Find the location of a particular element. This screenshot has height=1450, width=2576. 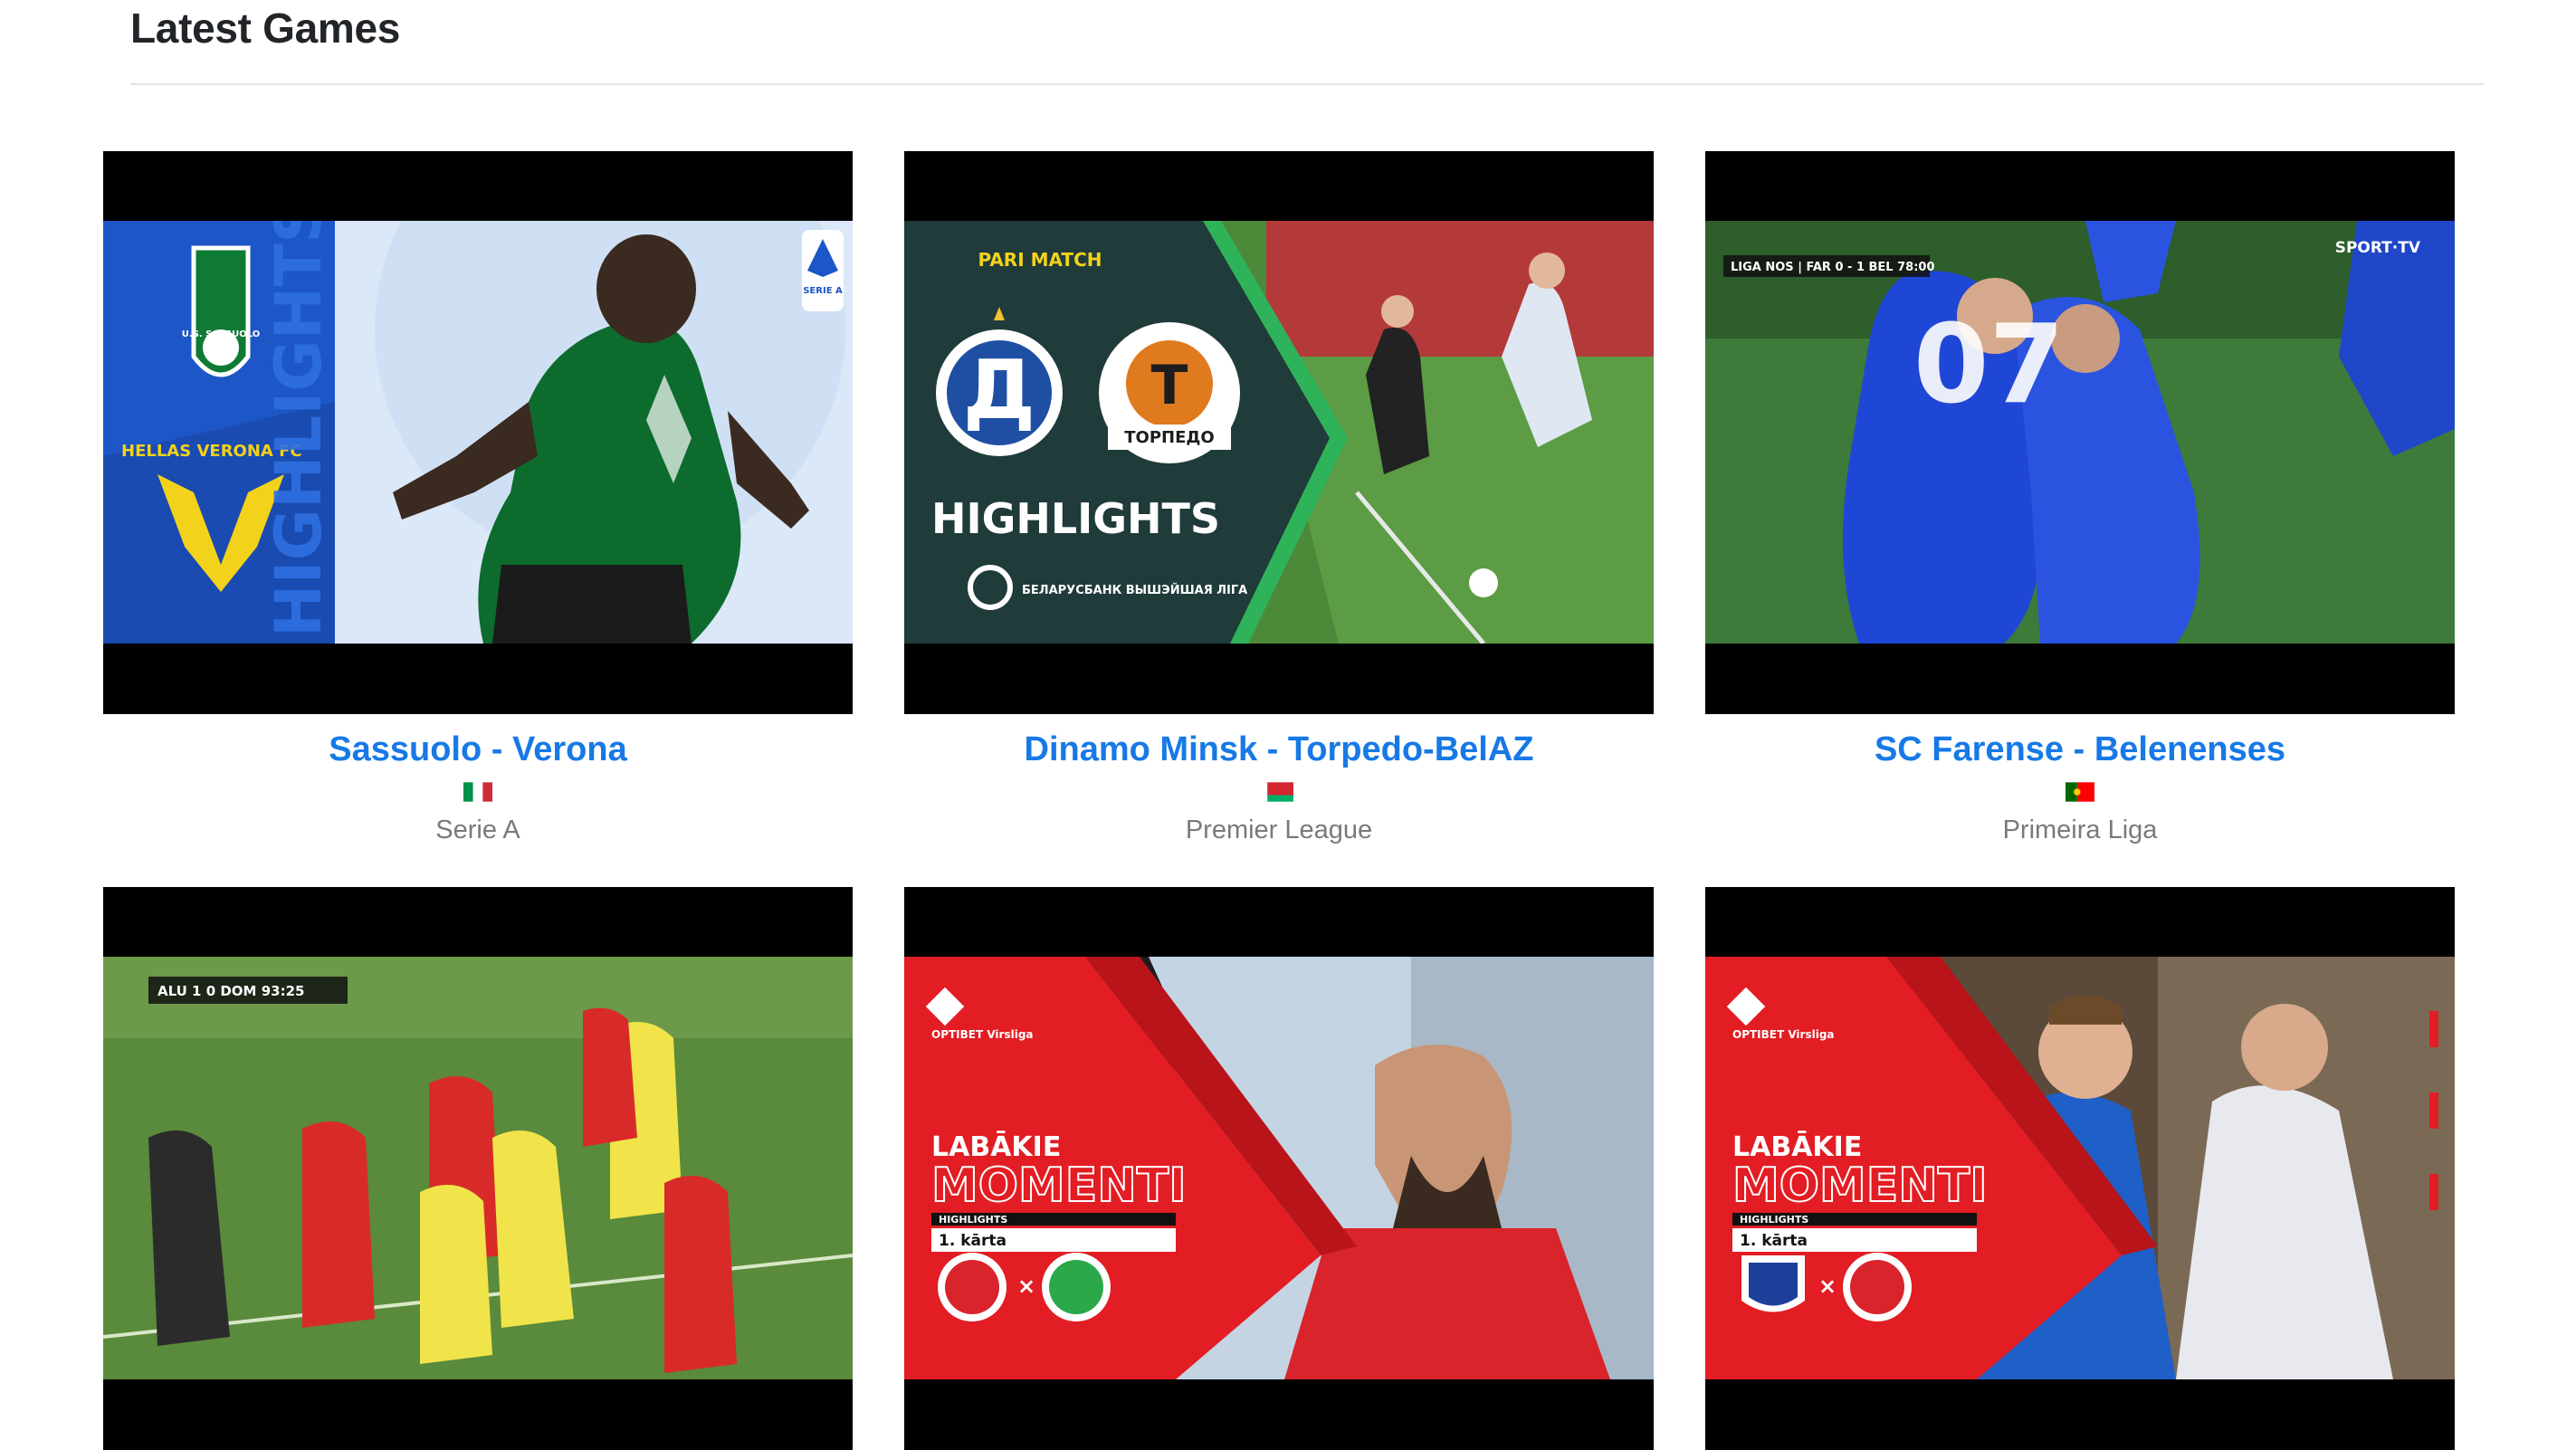

league-name: Premier League is located at coordinates (1279, 830).